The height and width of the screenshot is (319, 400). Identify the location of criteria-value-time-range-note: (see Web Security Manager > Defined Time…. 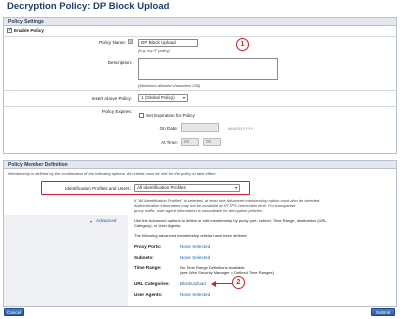
(227, 272).